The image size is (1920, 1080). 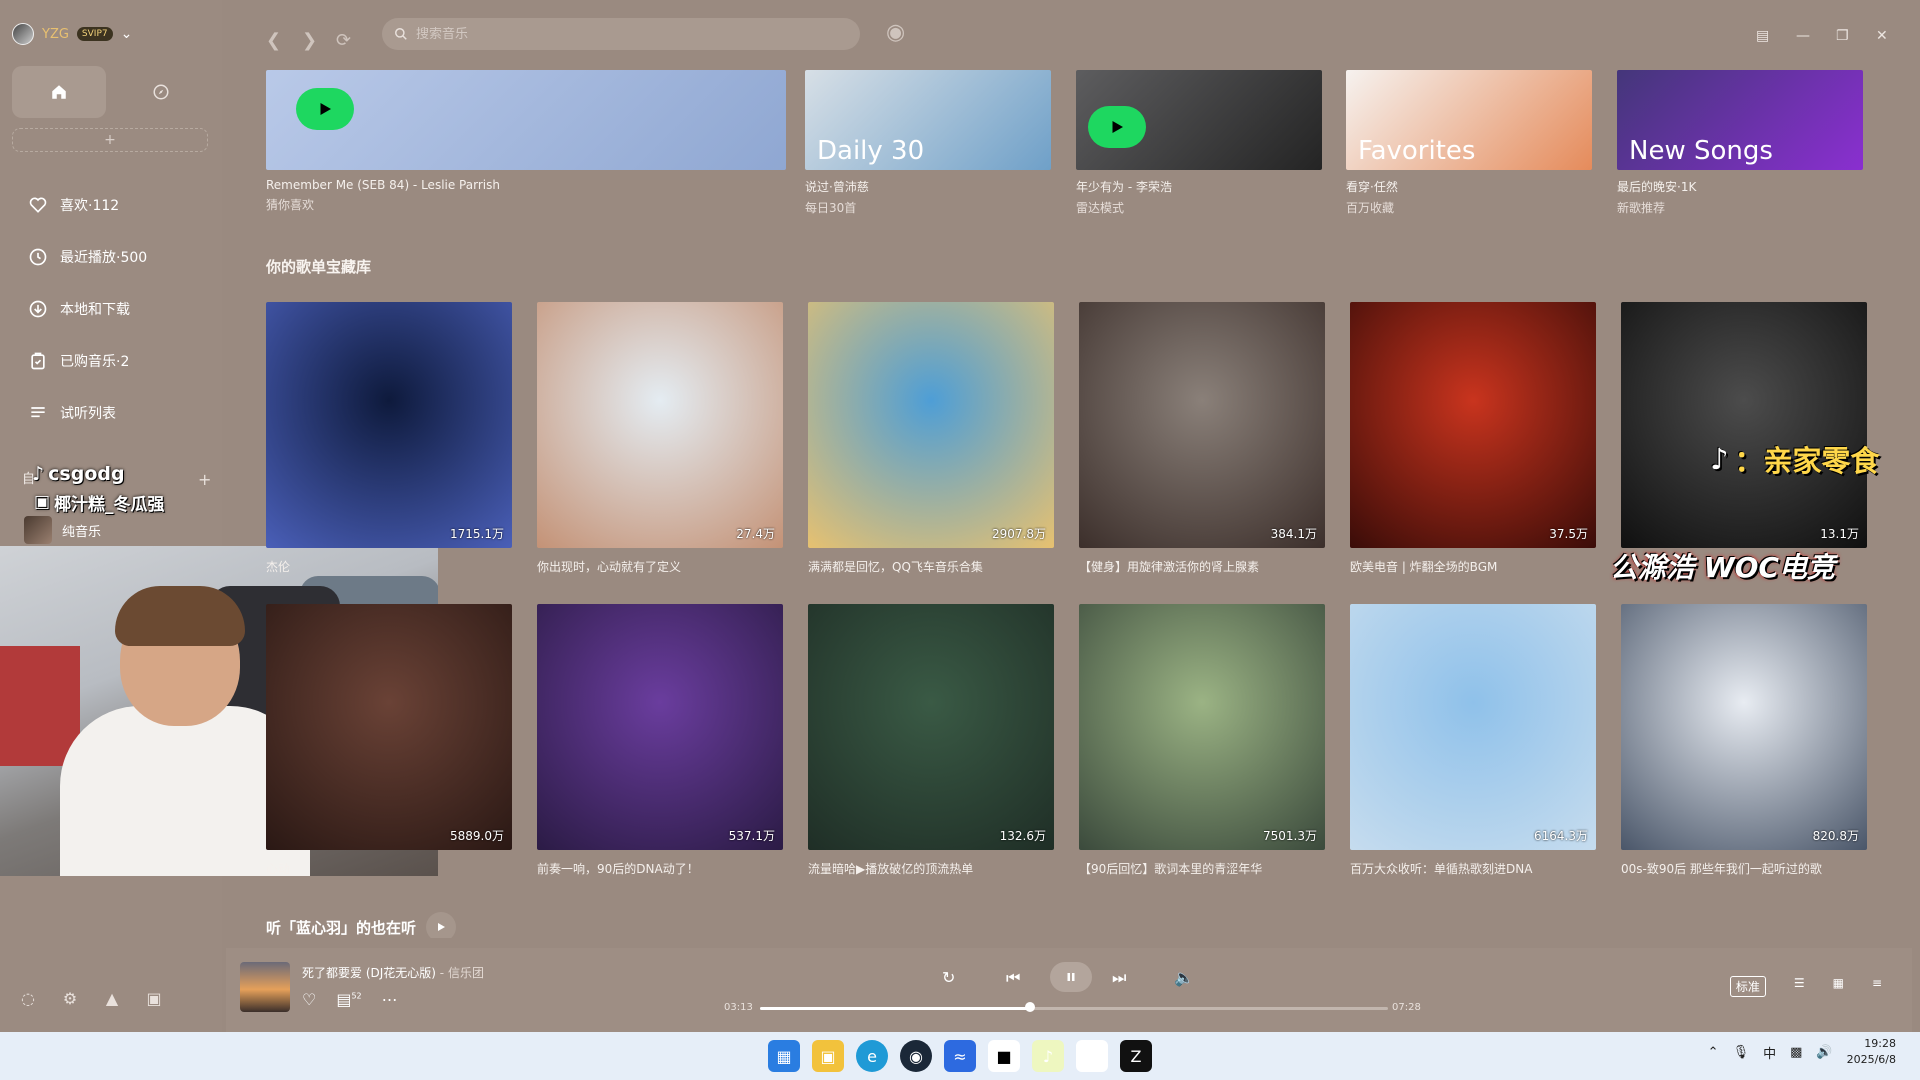 What do you see at coordinates (1799, 986) in the screenshot?
I see `equalizer-icon: ☰` at bounding box center [1799, 986].